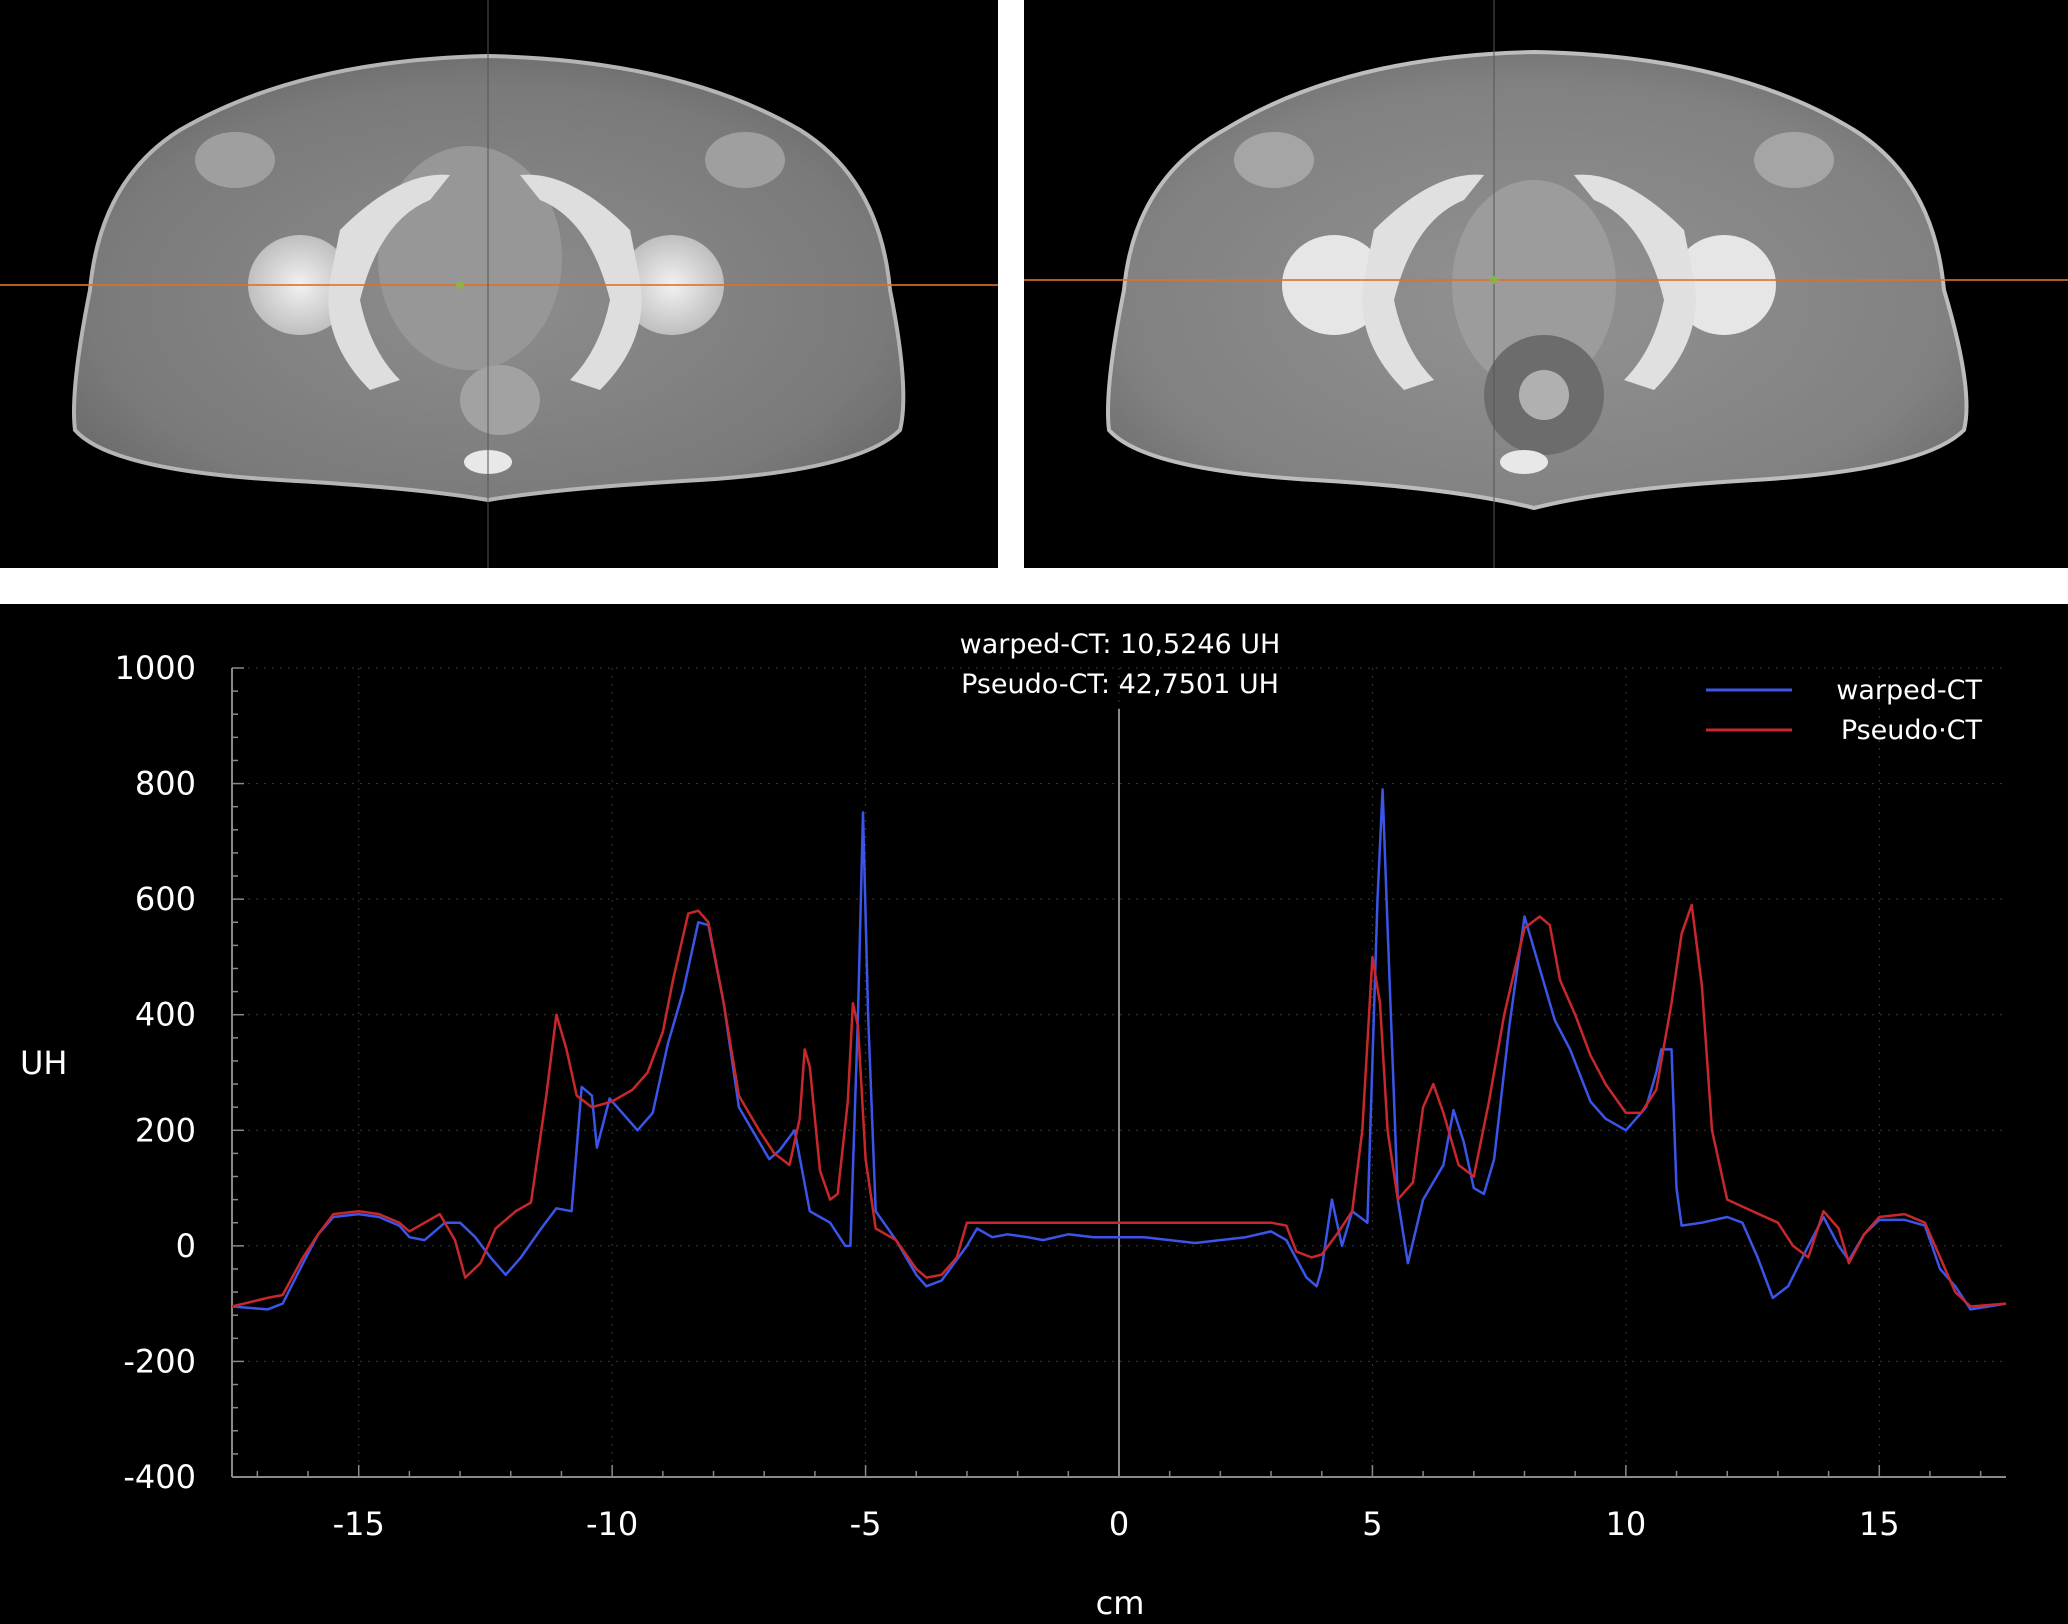 The image size is (2068, 1624). Describe the element at coordinates (159, 1361) in the screenshot. I see `y-tick-label: -200` at that location.